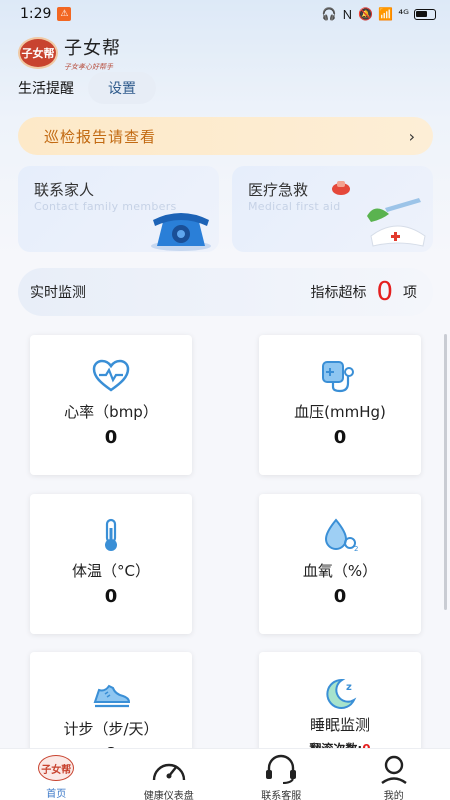  What do you see at coordinates (425, 14) in the screenshot?
I see `battery-icon` at bounding box center [425, 14].